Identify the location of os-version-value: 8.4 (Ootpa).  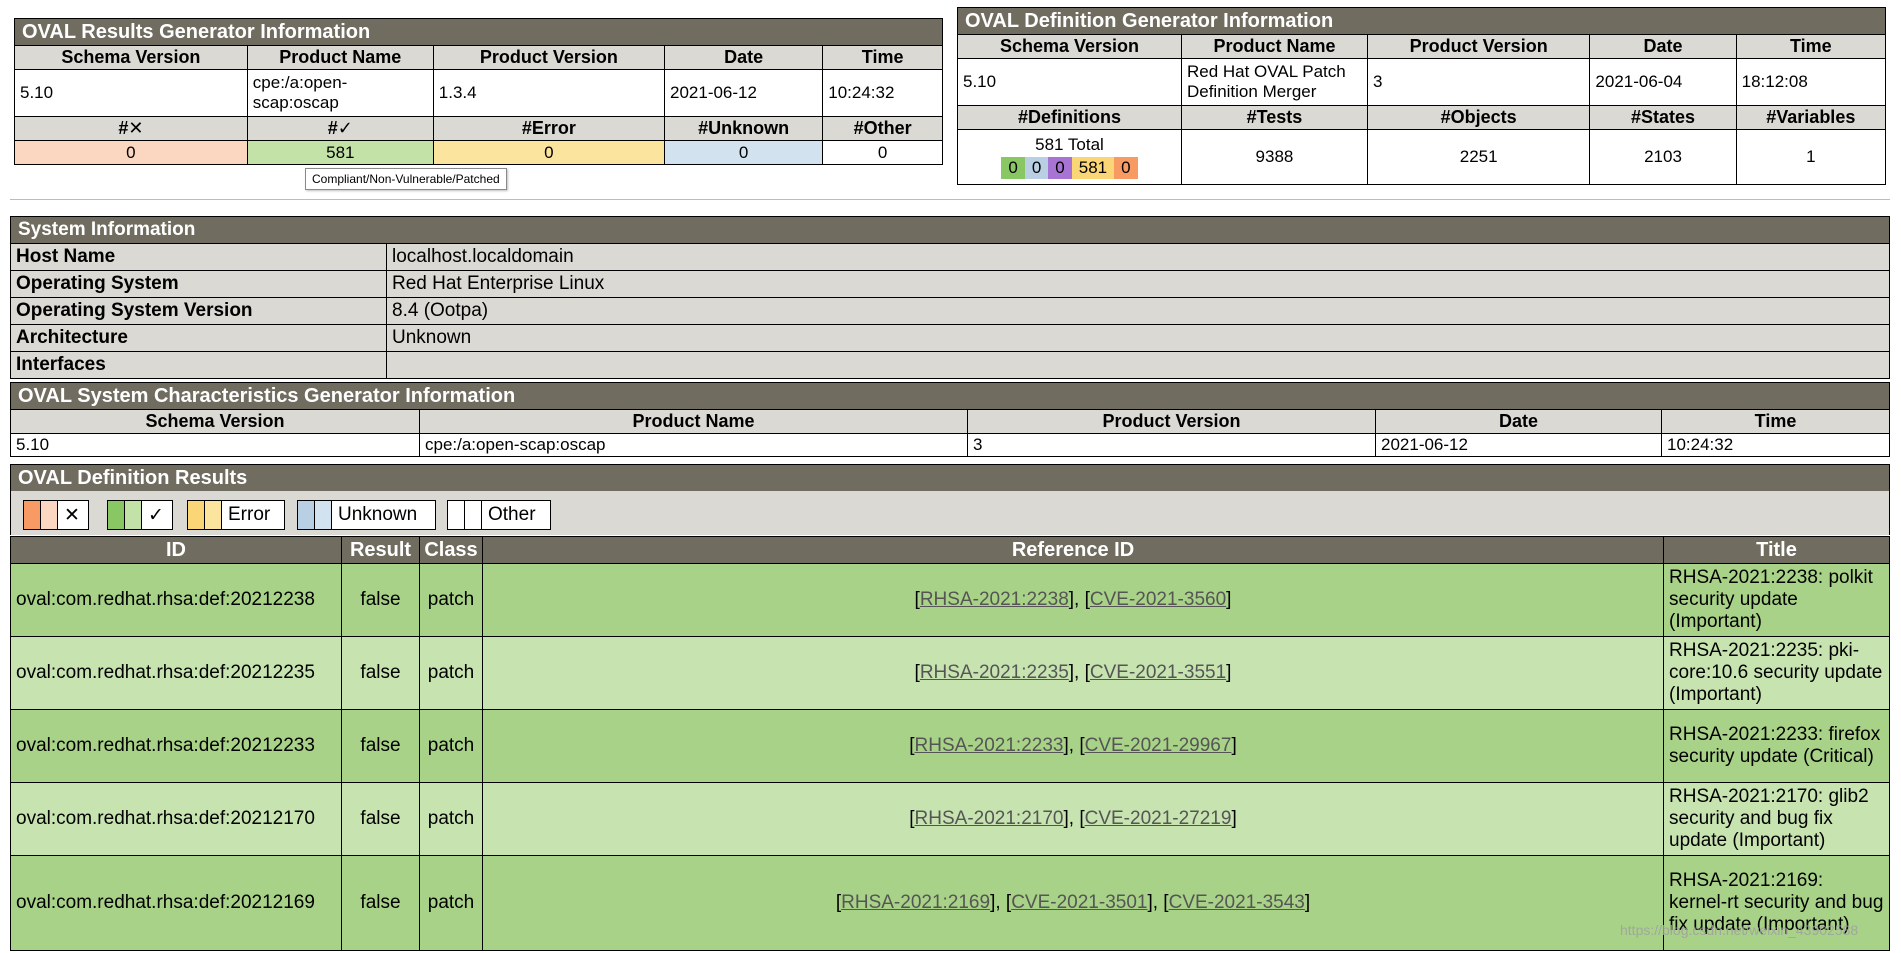
(1138, 311).